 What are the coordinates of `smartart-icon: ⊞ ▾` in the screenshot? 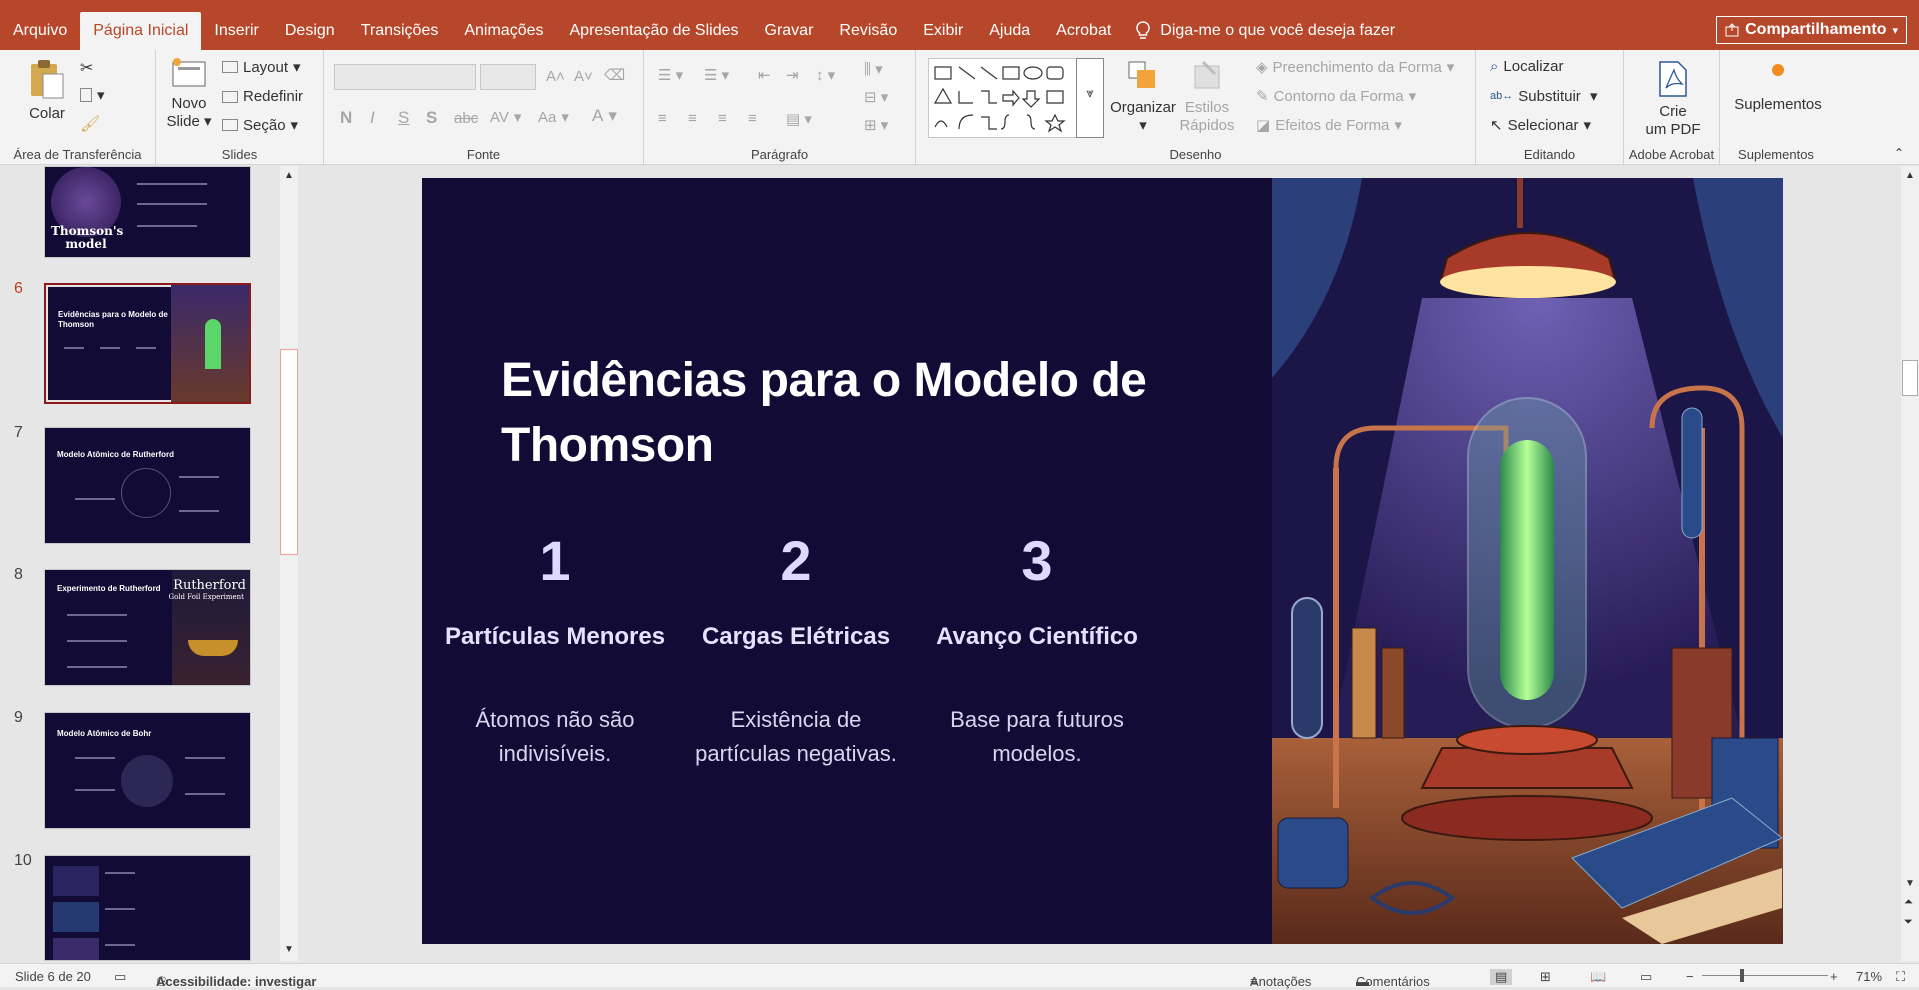 It's located at (876, 125).